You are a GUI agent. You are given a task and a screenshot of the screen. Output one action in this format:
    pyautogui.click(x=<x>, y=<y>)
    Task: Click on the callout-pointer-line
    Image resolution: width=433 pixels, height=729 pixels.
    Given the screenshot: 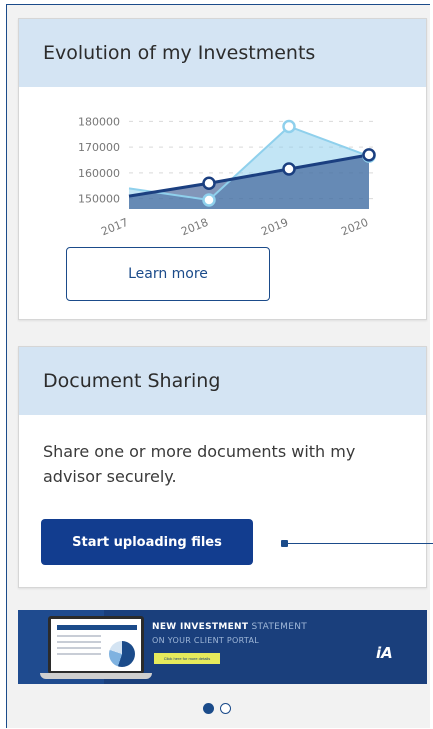 What is the action you would take?
    pyautogui.click(x=358, y=543)
    